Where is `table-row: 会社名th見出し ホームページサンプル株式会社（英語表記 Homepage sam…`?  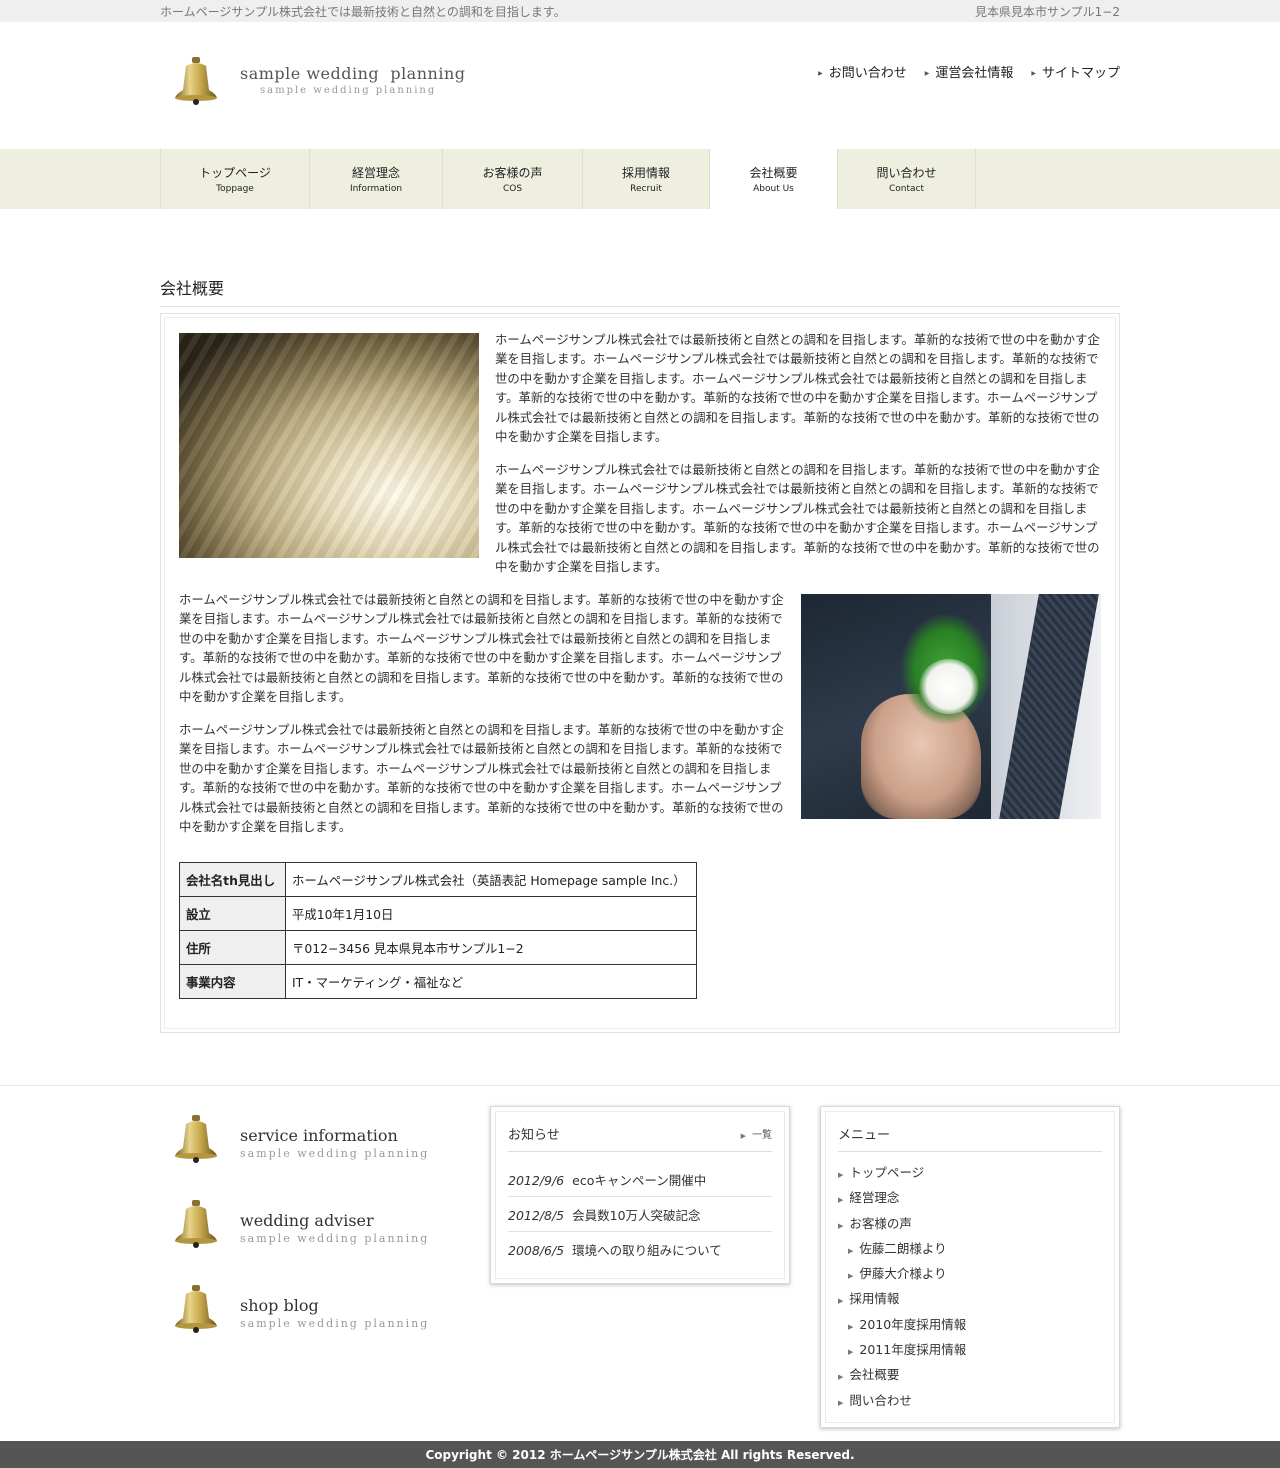 table-row: 会社名th見出し ホームページサンプル株式会社（英語表記 Homepage sam… is located at coordinates (438, 879).